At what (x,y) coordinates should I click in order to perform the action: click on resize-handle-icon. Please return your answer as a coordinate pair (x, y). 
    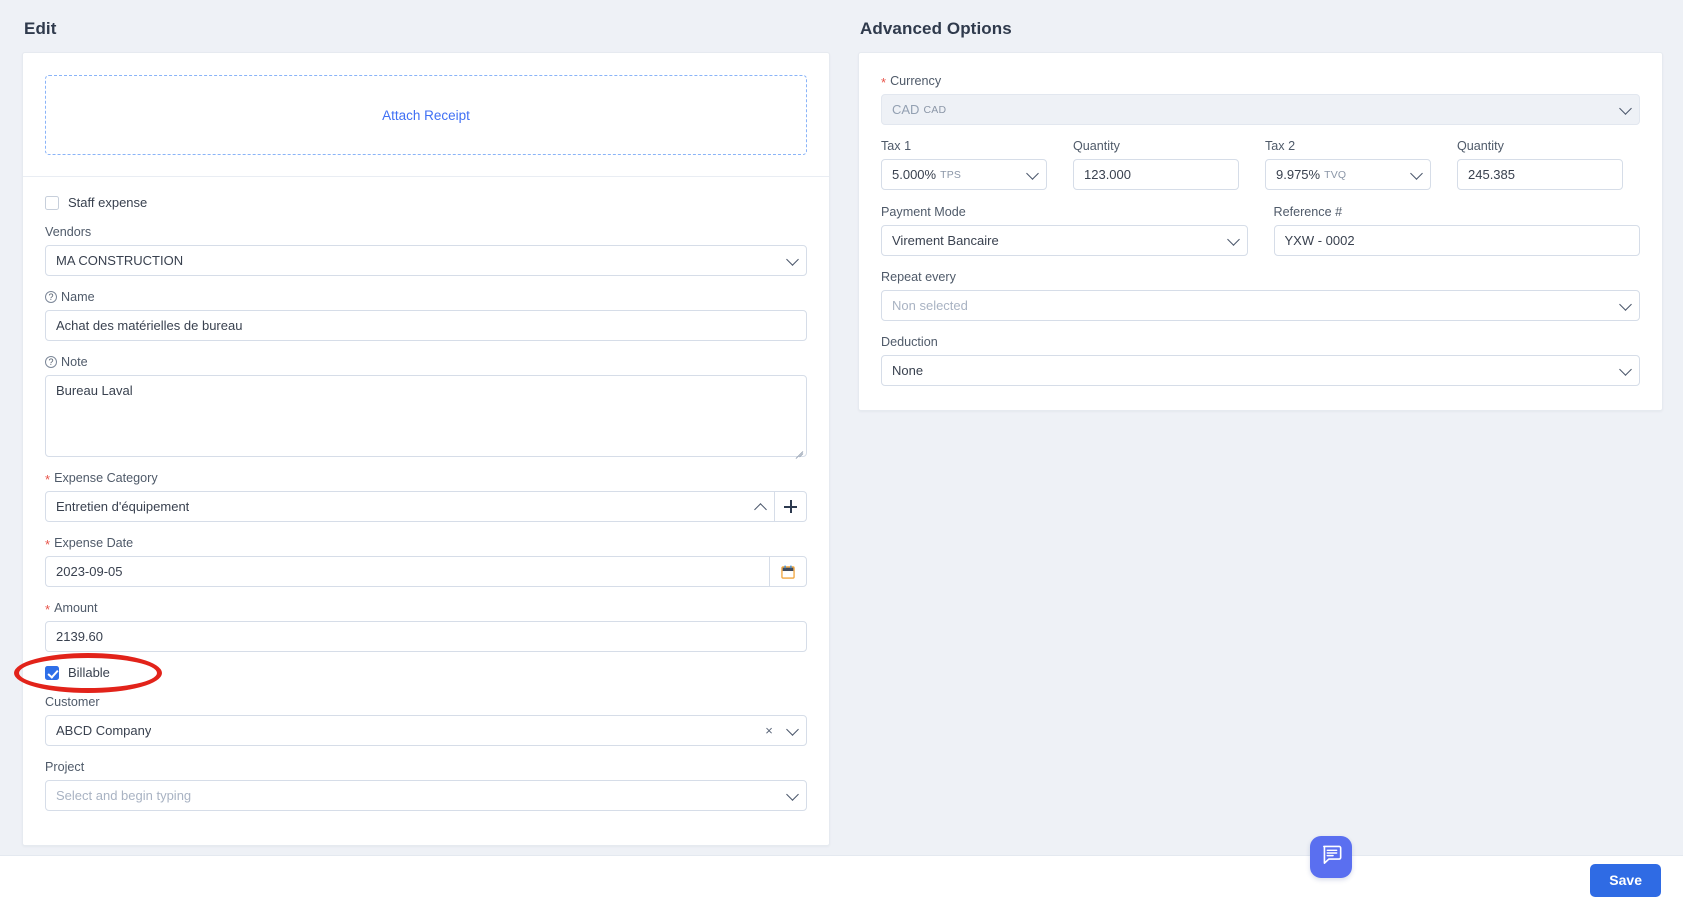
    Looking at the image, I should click on (798, 448).